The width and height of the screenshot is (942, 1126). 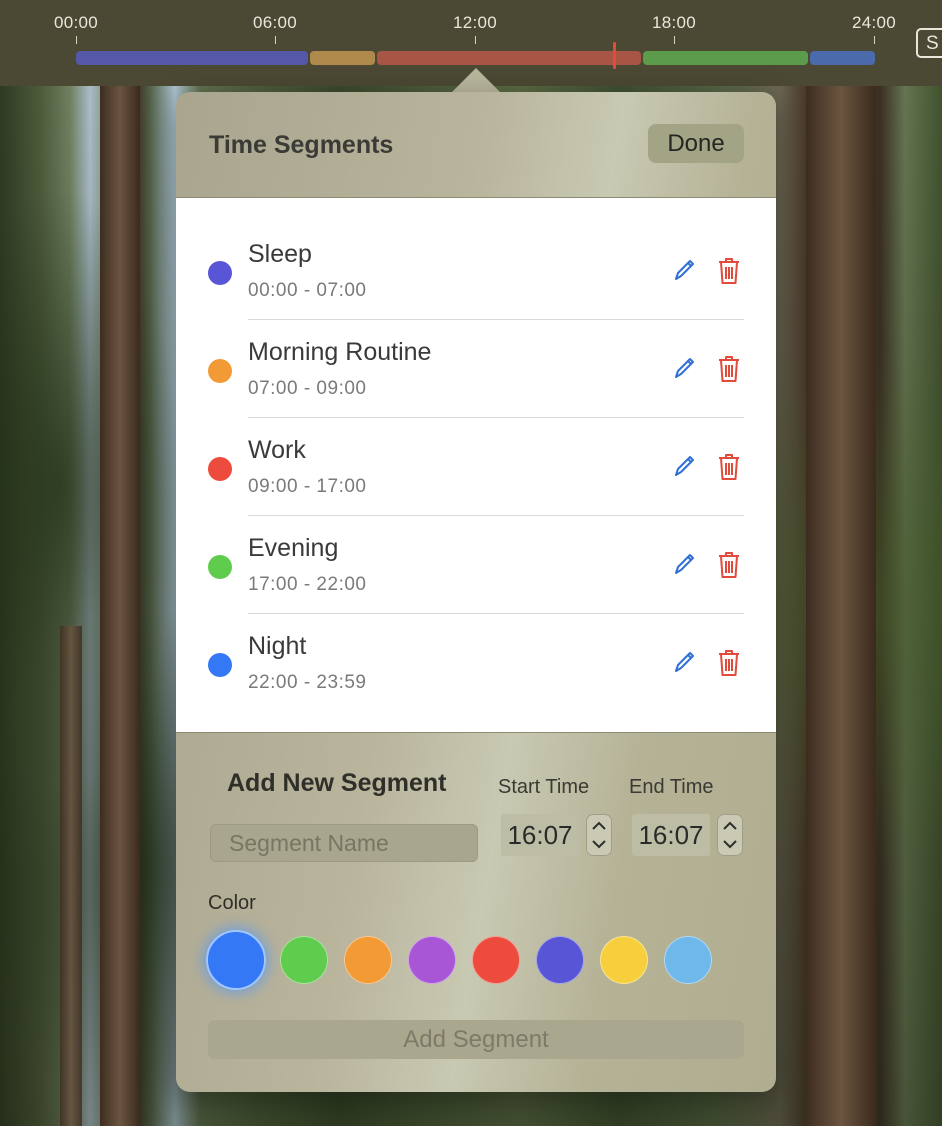 I want to click on timeline-segment-sleep, so click(x=192, y=58).